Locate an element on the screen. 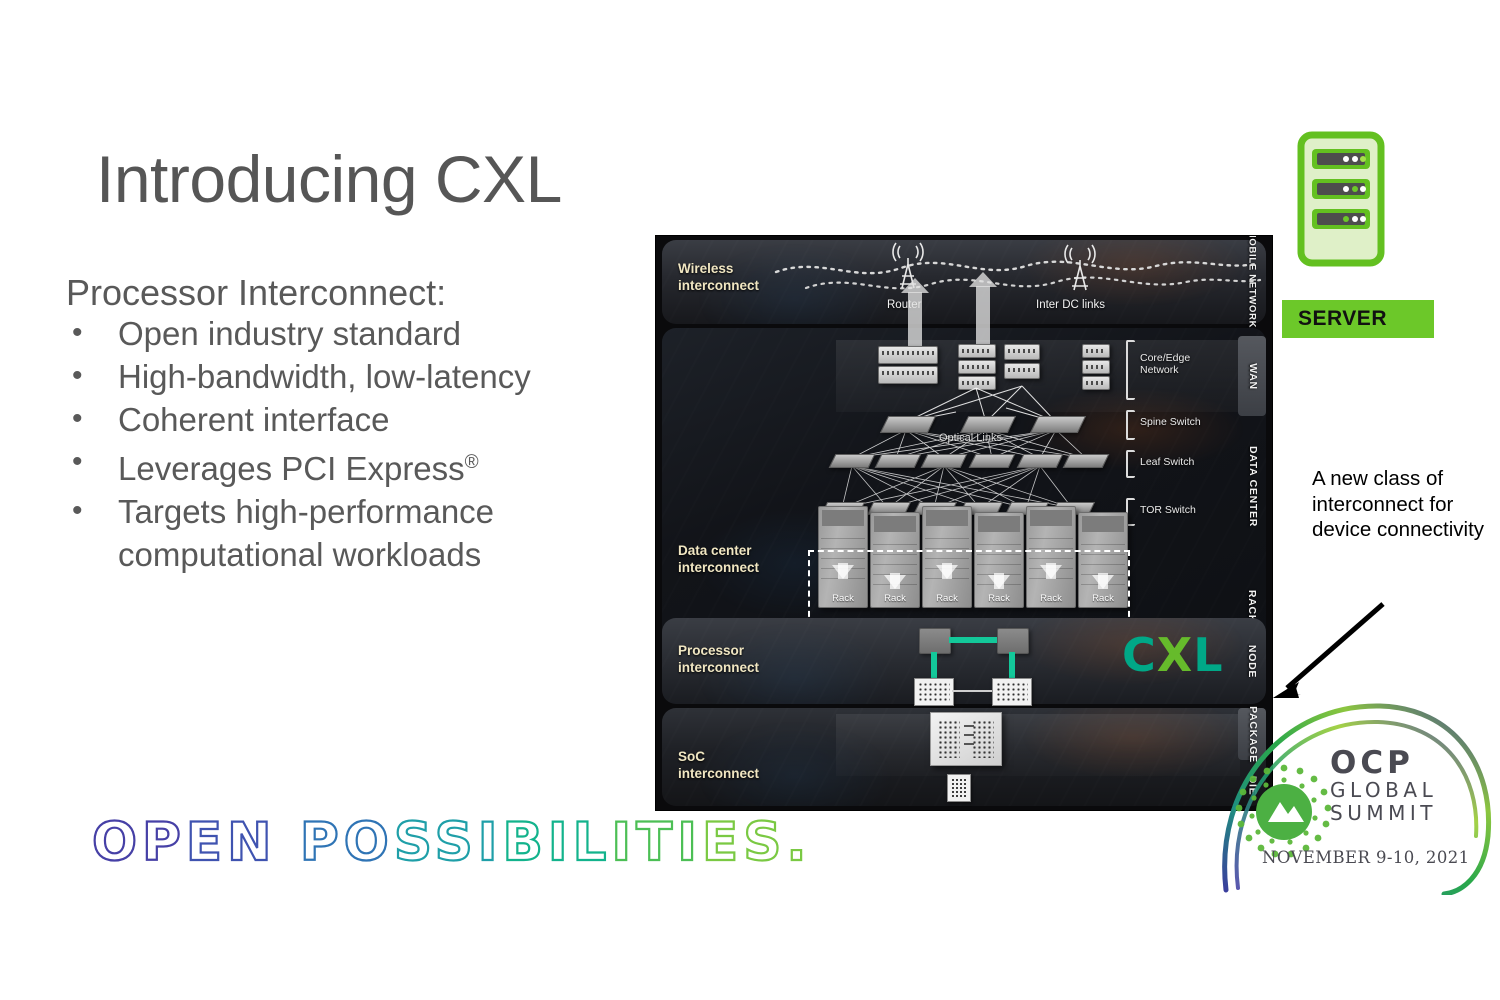 The height and width of the screenshot is (1000, 1500). bullet-text: High-bandwidth, low-latency is located at coordinates (324, 376).